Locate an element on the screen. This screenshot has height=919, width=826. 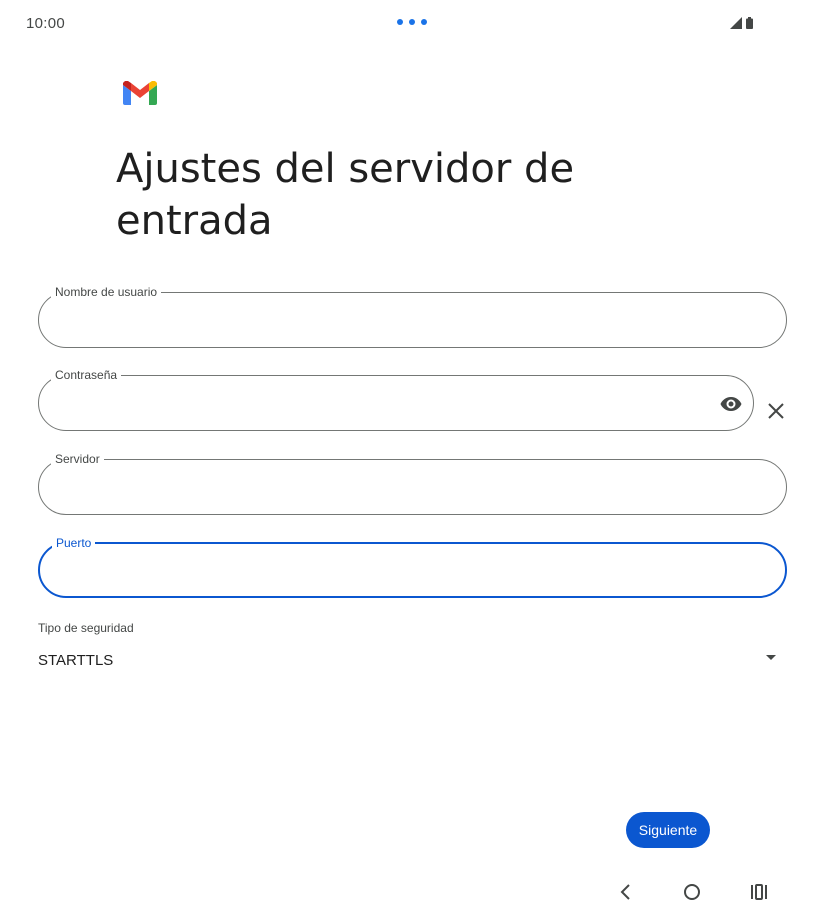
signal-icon is located at coordinates (736, 23).